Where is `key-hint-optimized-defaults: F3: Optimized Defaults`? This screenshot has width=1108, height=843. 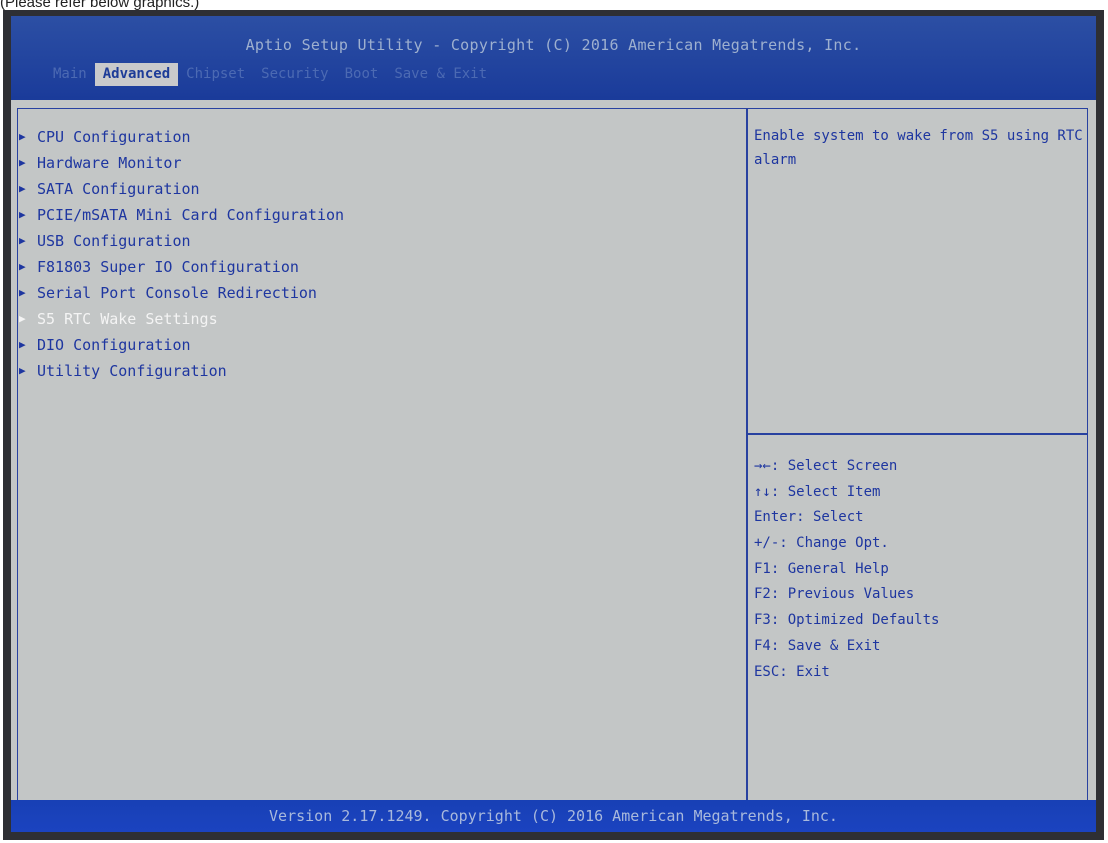
key-hint-optimized-defaults: F3: Optimized Defaults is located at coordinates (847, 620).